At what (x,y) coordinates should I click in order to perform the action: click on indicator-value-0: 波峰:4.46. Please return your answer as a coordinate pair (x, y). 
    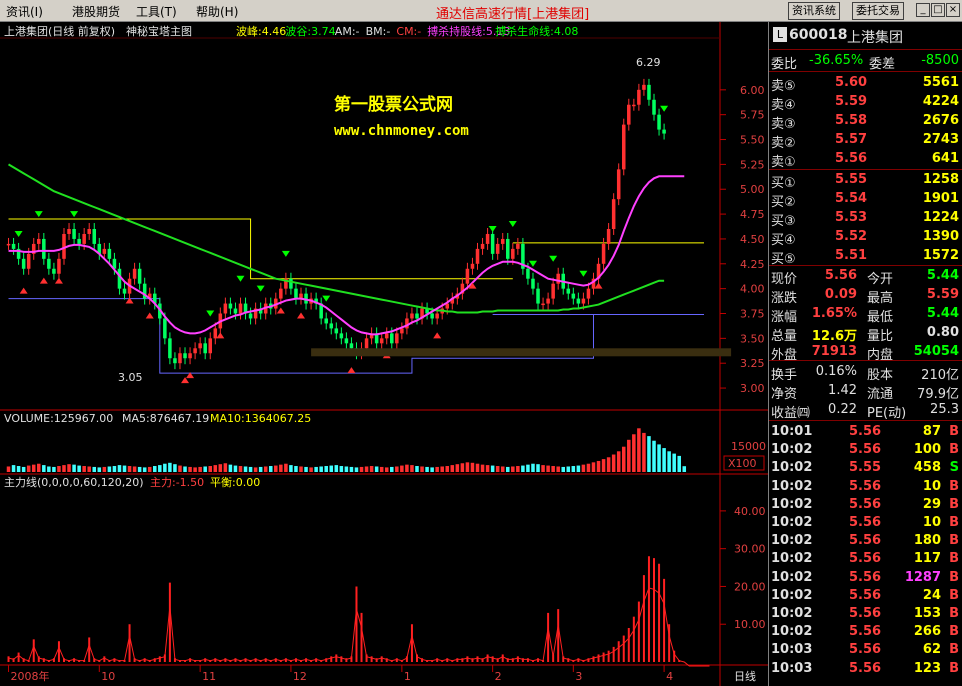
    Looking at the image, I should click on (261, 31).